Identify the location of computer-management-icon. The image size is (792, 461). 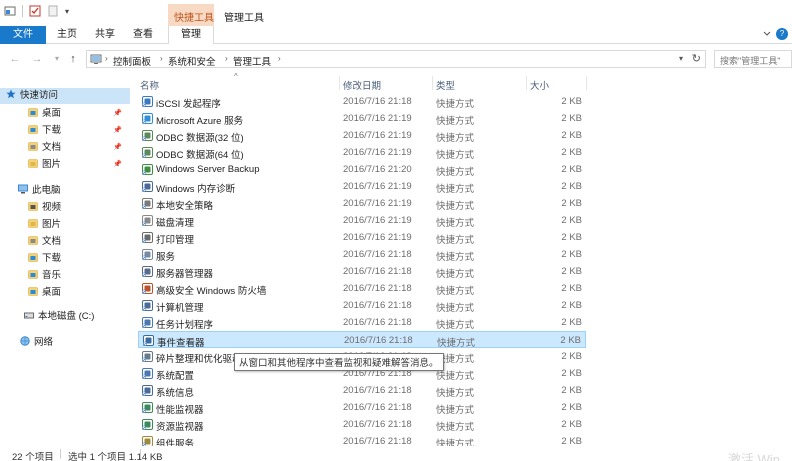
(147, 305).